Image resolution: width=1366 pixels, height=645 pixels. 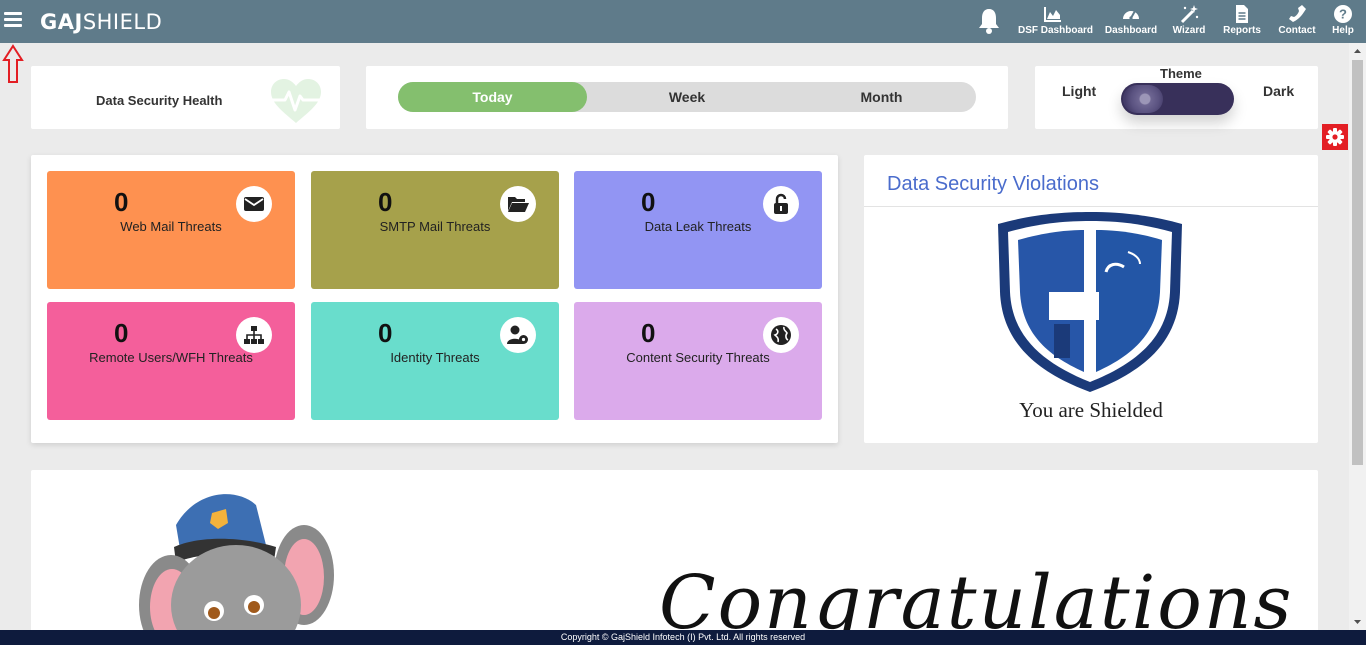 I want to click on scroll-down-arrow-icon, so click(x=1357, y=621).